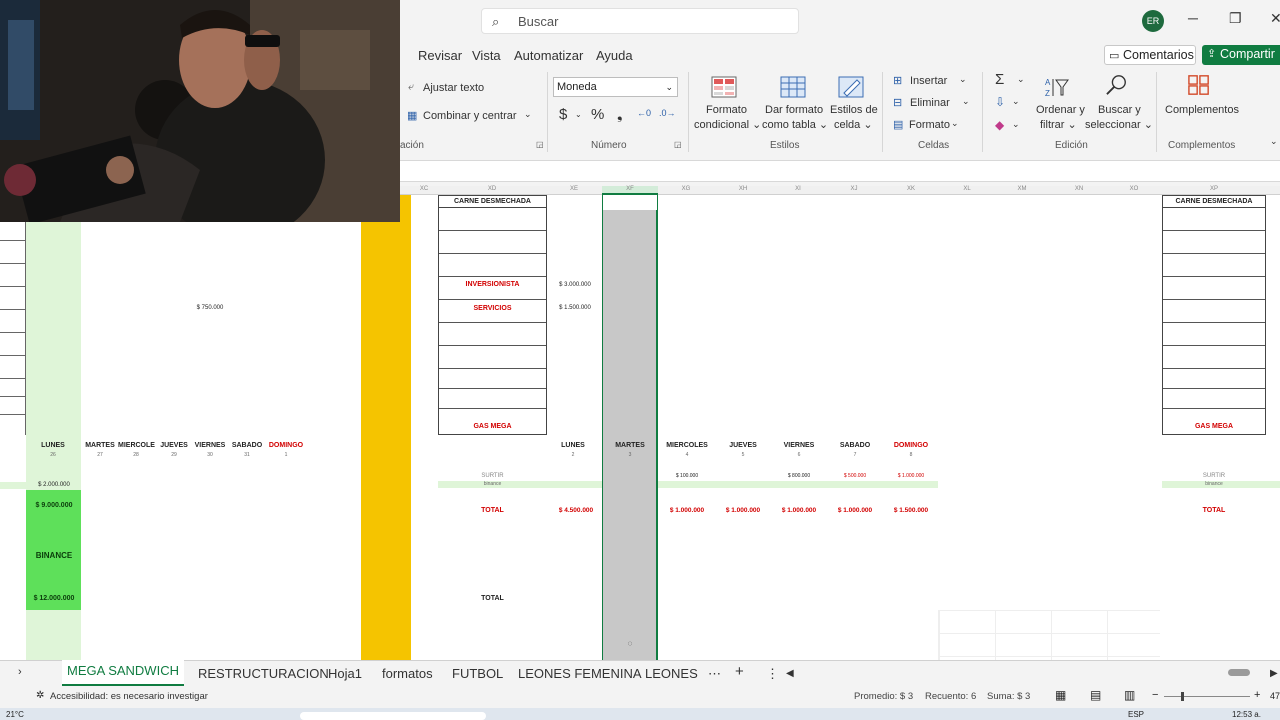 This screenshot has width=1280, height=720. I want to click on day-number: 1, so click(286, 455).